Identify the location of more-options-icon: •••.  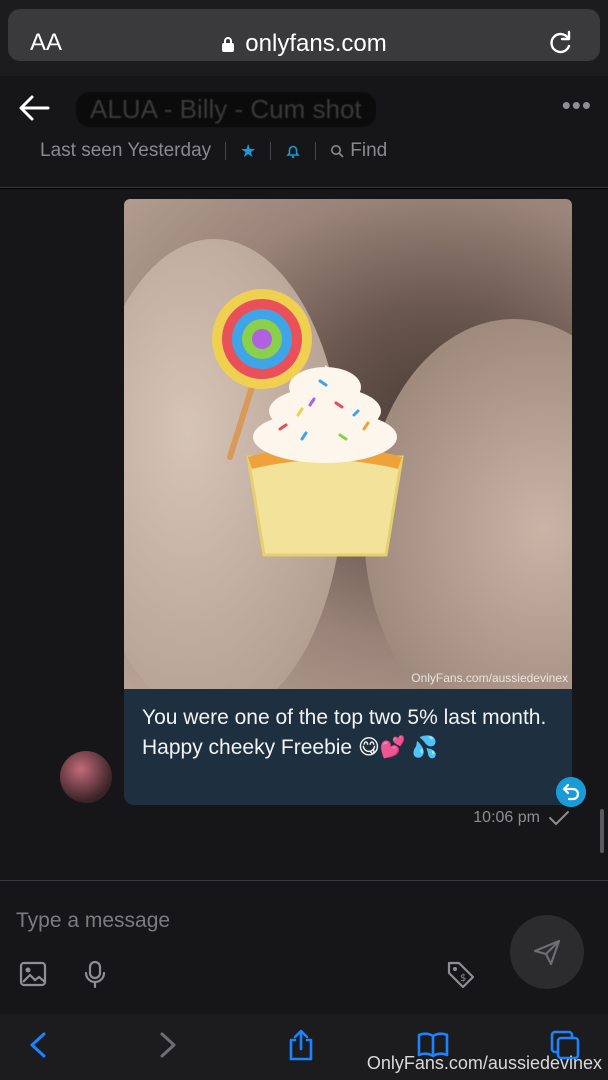
(577, 105).